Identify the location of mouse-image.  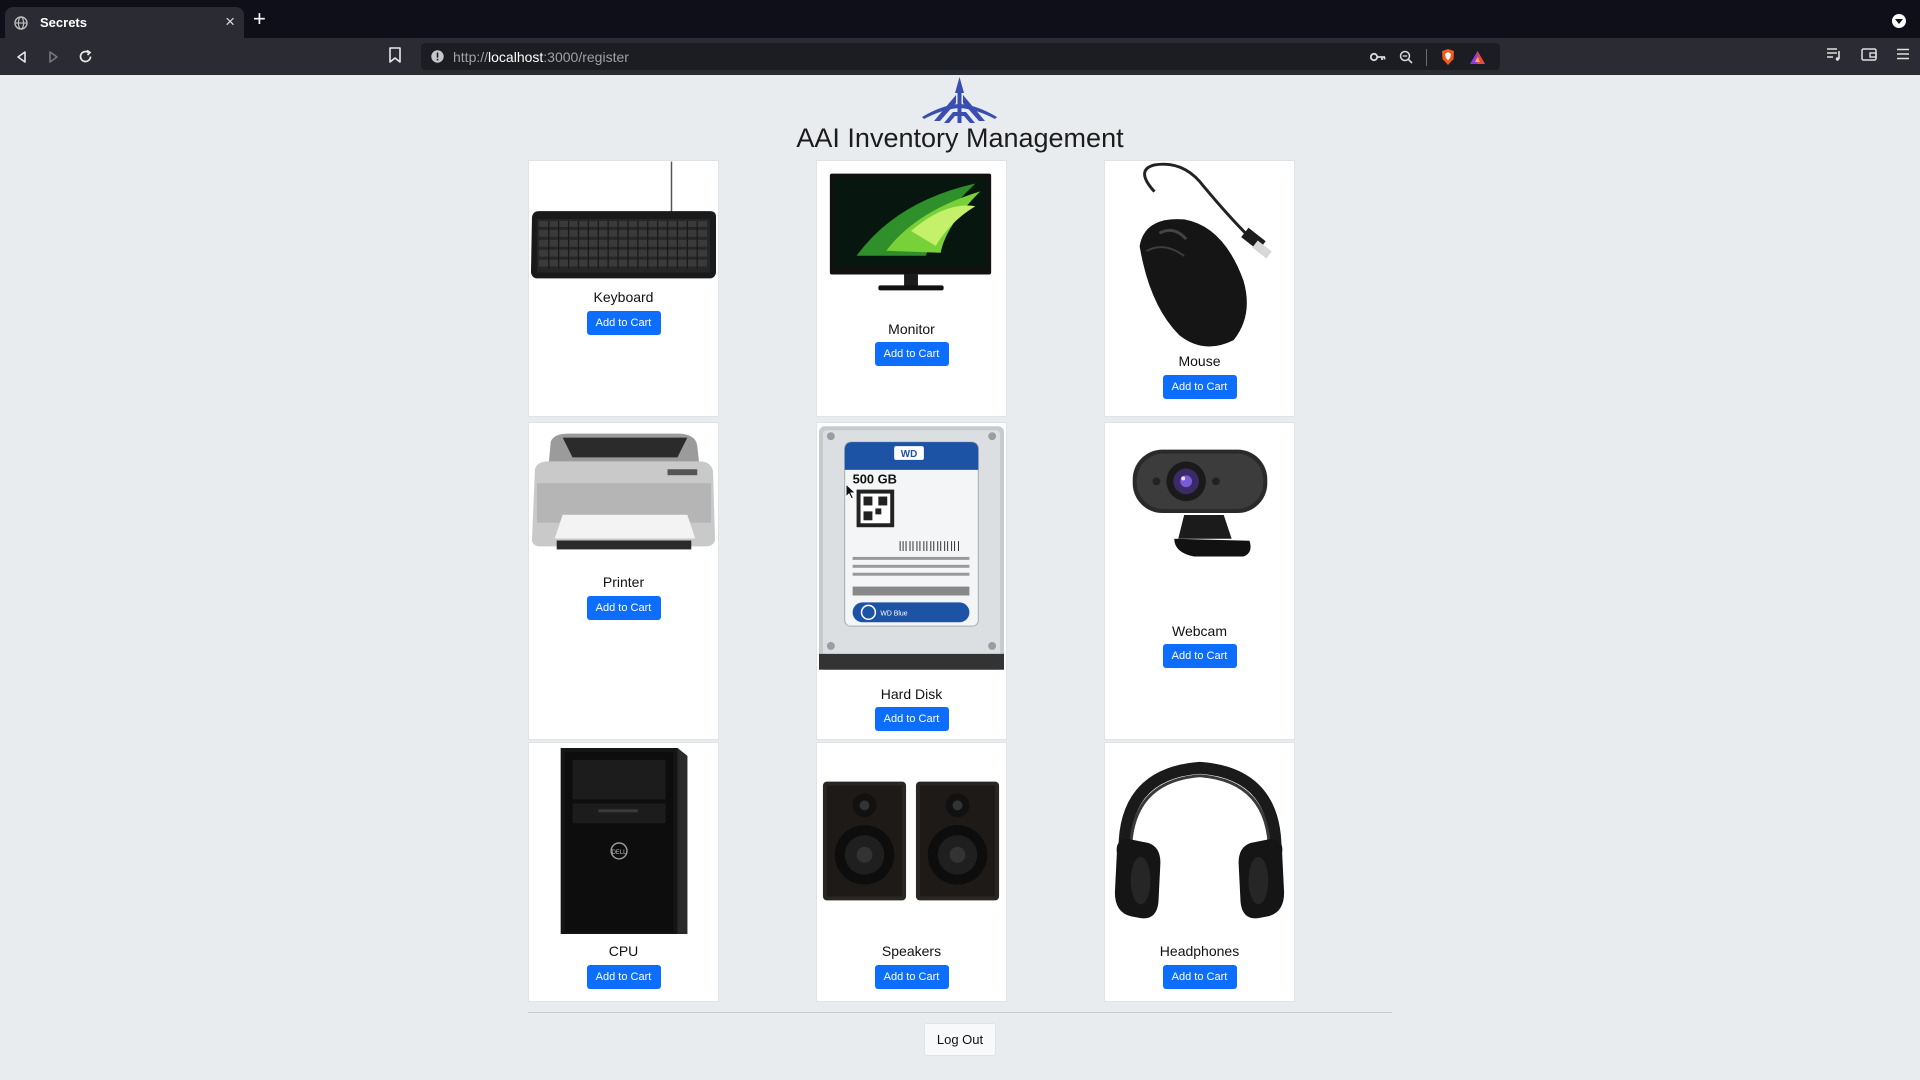
(1205, 254).